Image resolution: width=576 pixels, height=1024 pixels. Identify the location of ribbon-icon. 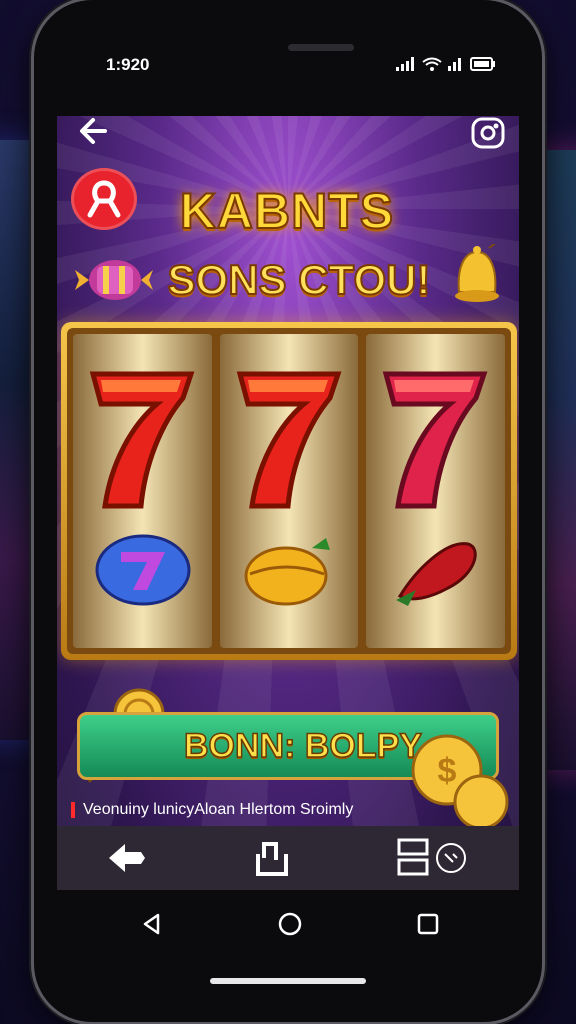
(104, 199).